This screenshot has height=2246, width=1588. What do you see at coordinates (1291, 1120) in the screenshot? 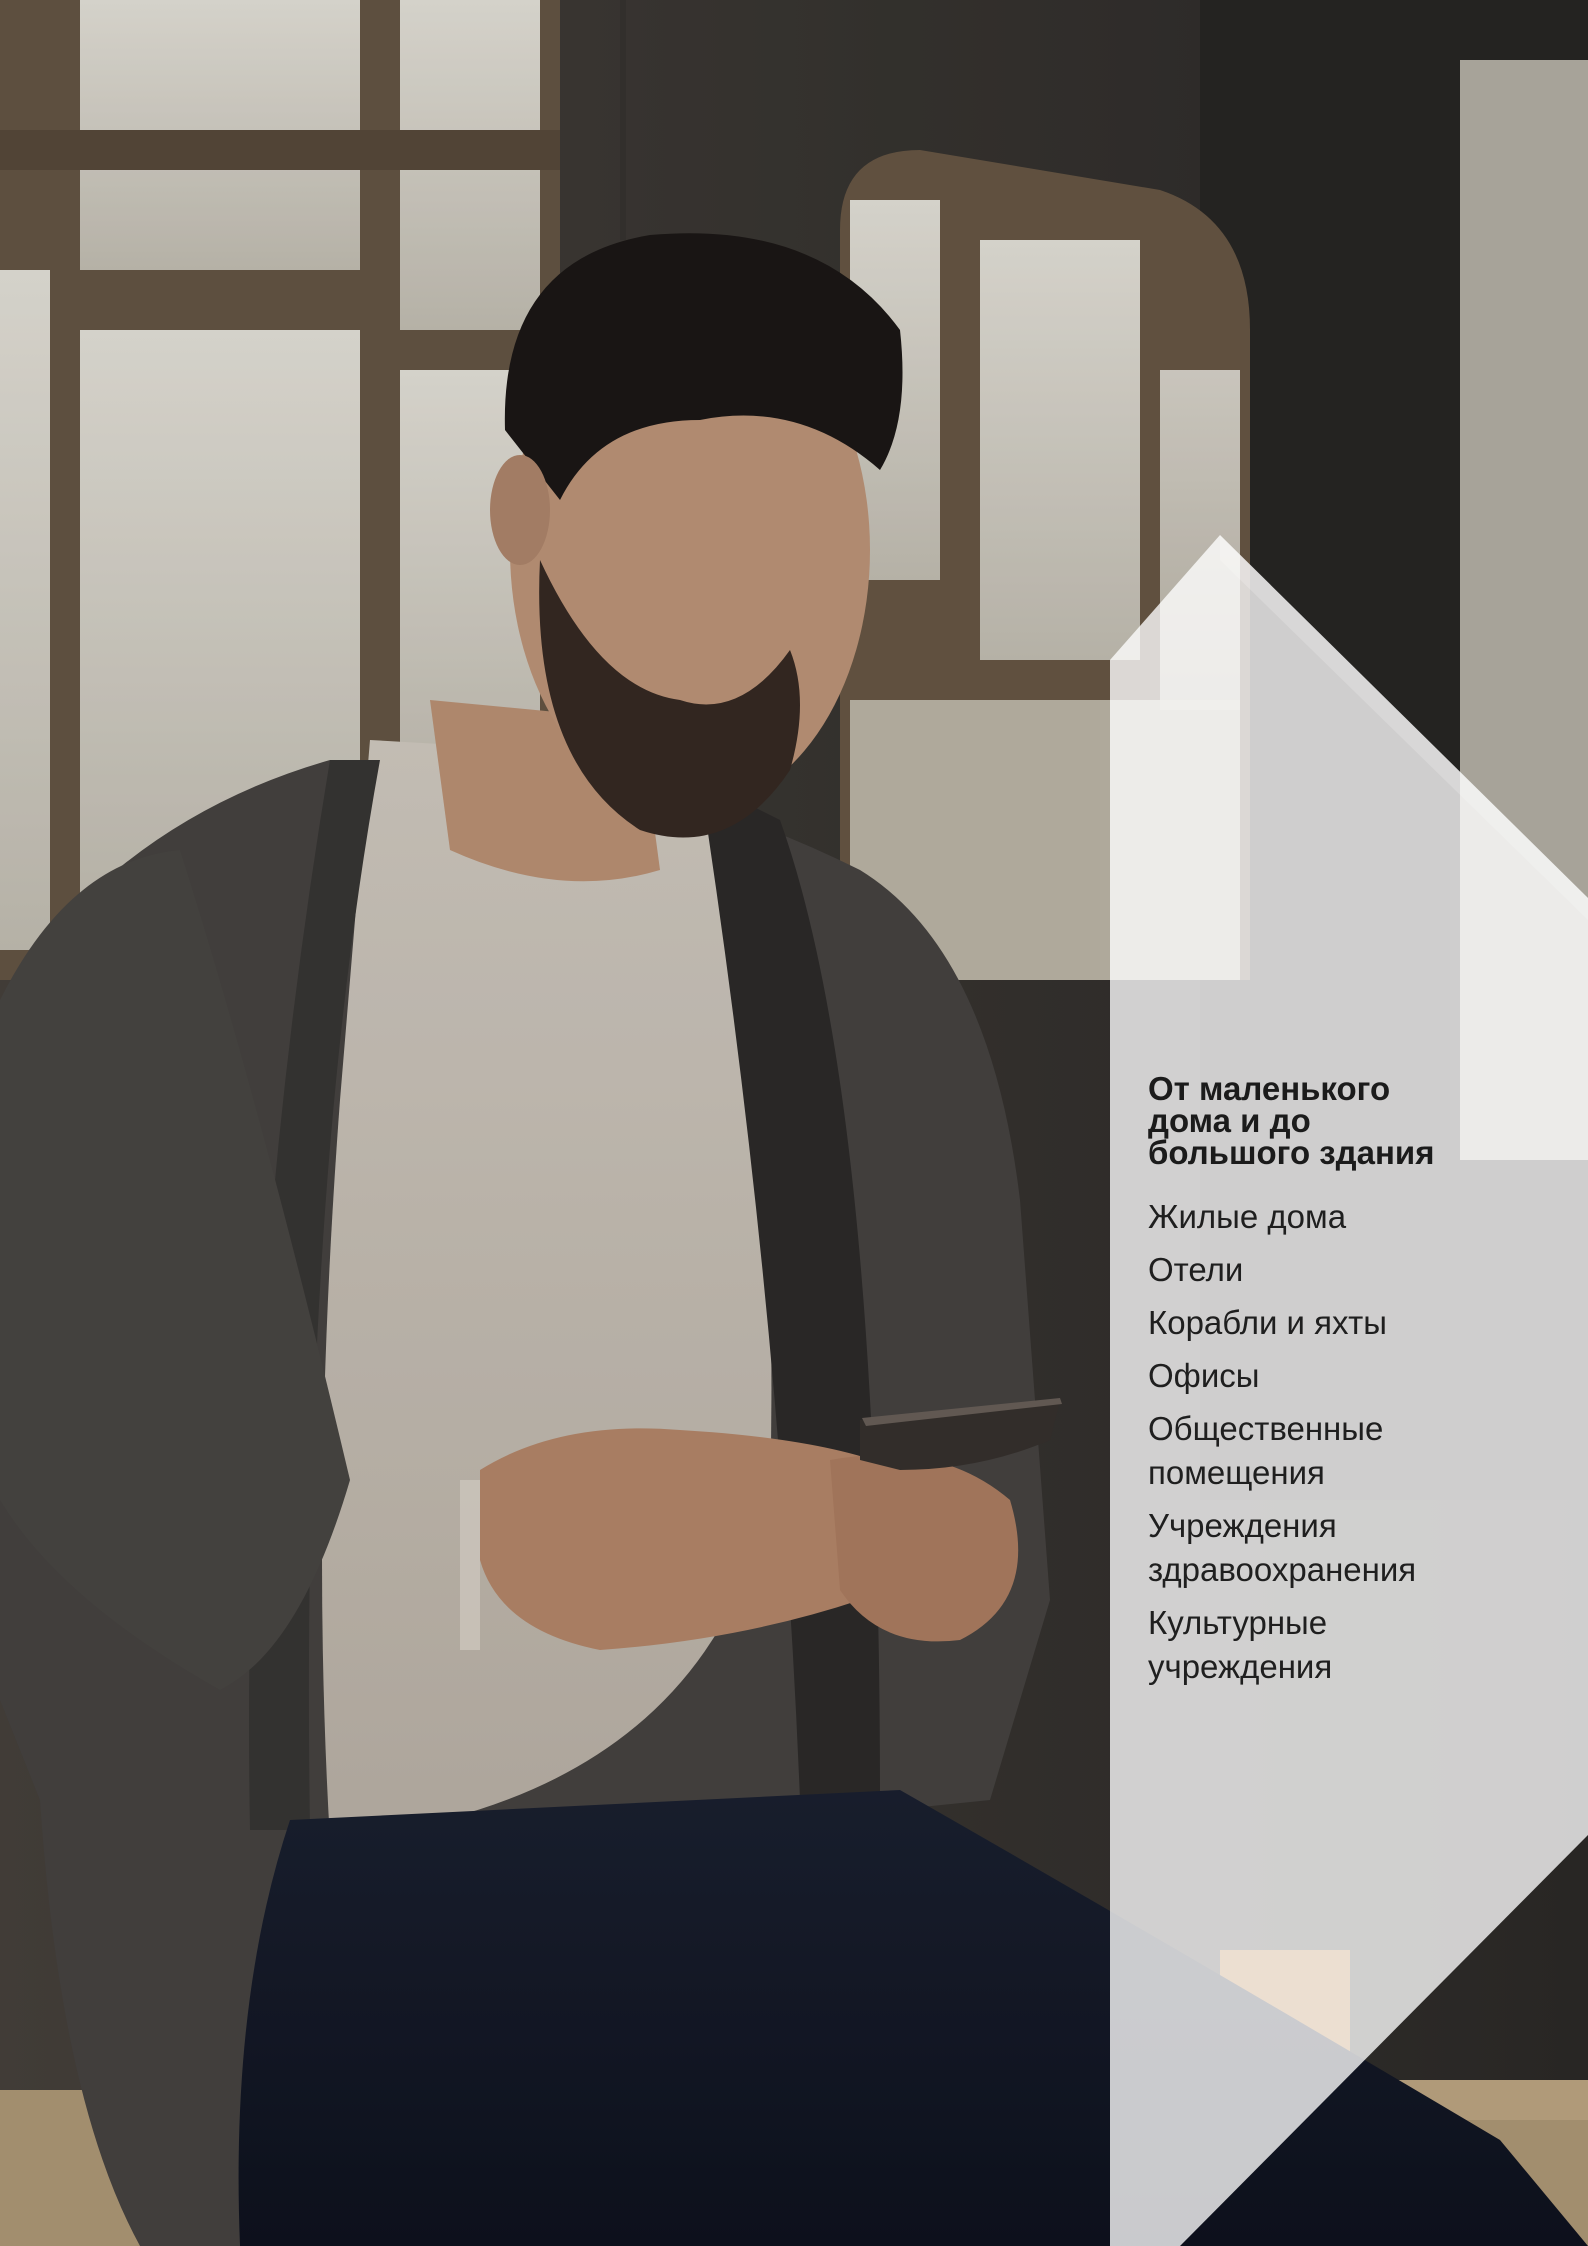
I see `headline: От маленького дома и до большого здания` at bounding box center [1291, 1120].